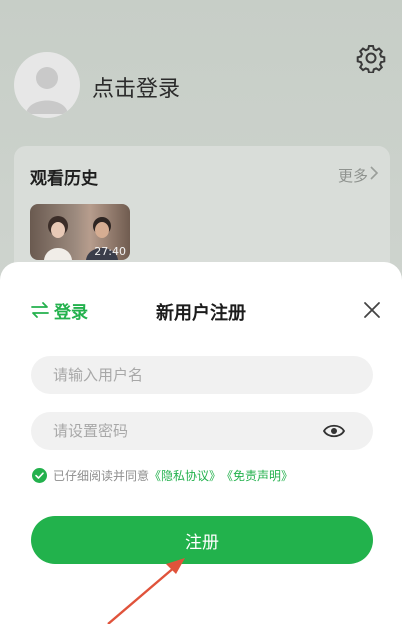  I want to click on gear-icon, so click(371, 58).